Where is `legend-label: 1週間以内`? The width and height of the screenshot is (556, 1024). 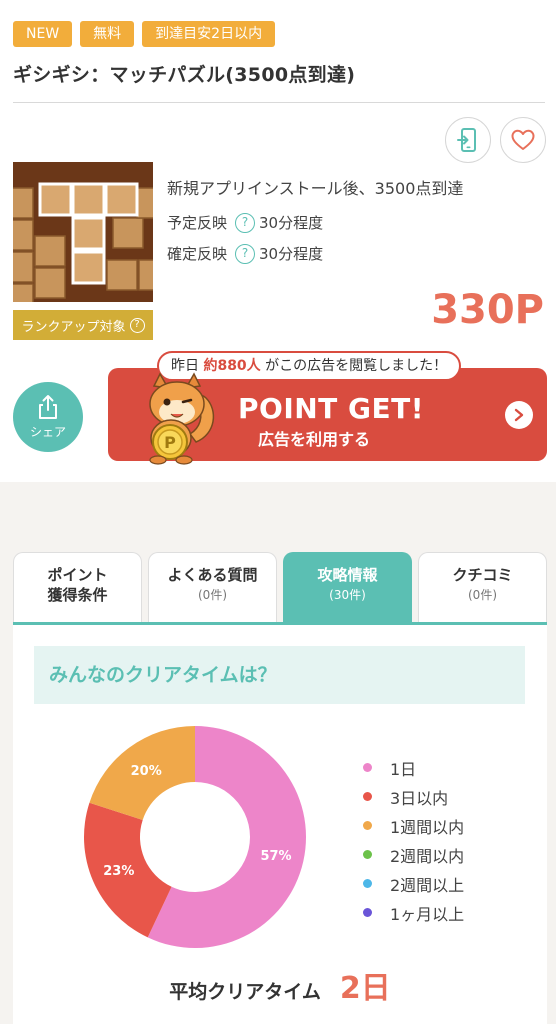 legend-label: 1週間以内 is located at coordinates (427, 827).